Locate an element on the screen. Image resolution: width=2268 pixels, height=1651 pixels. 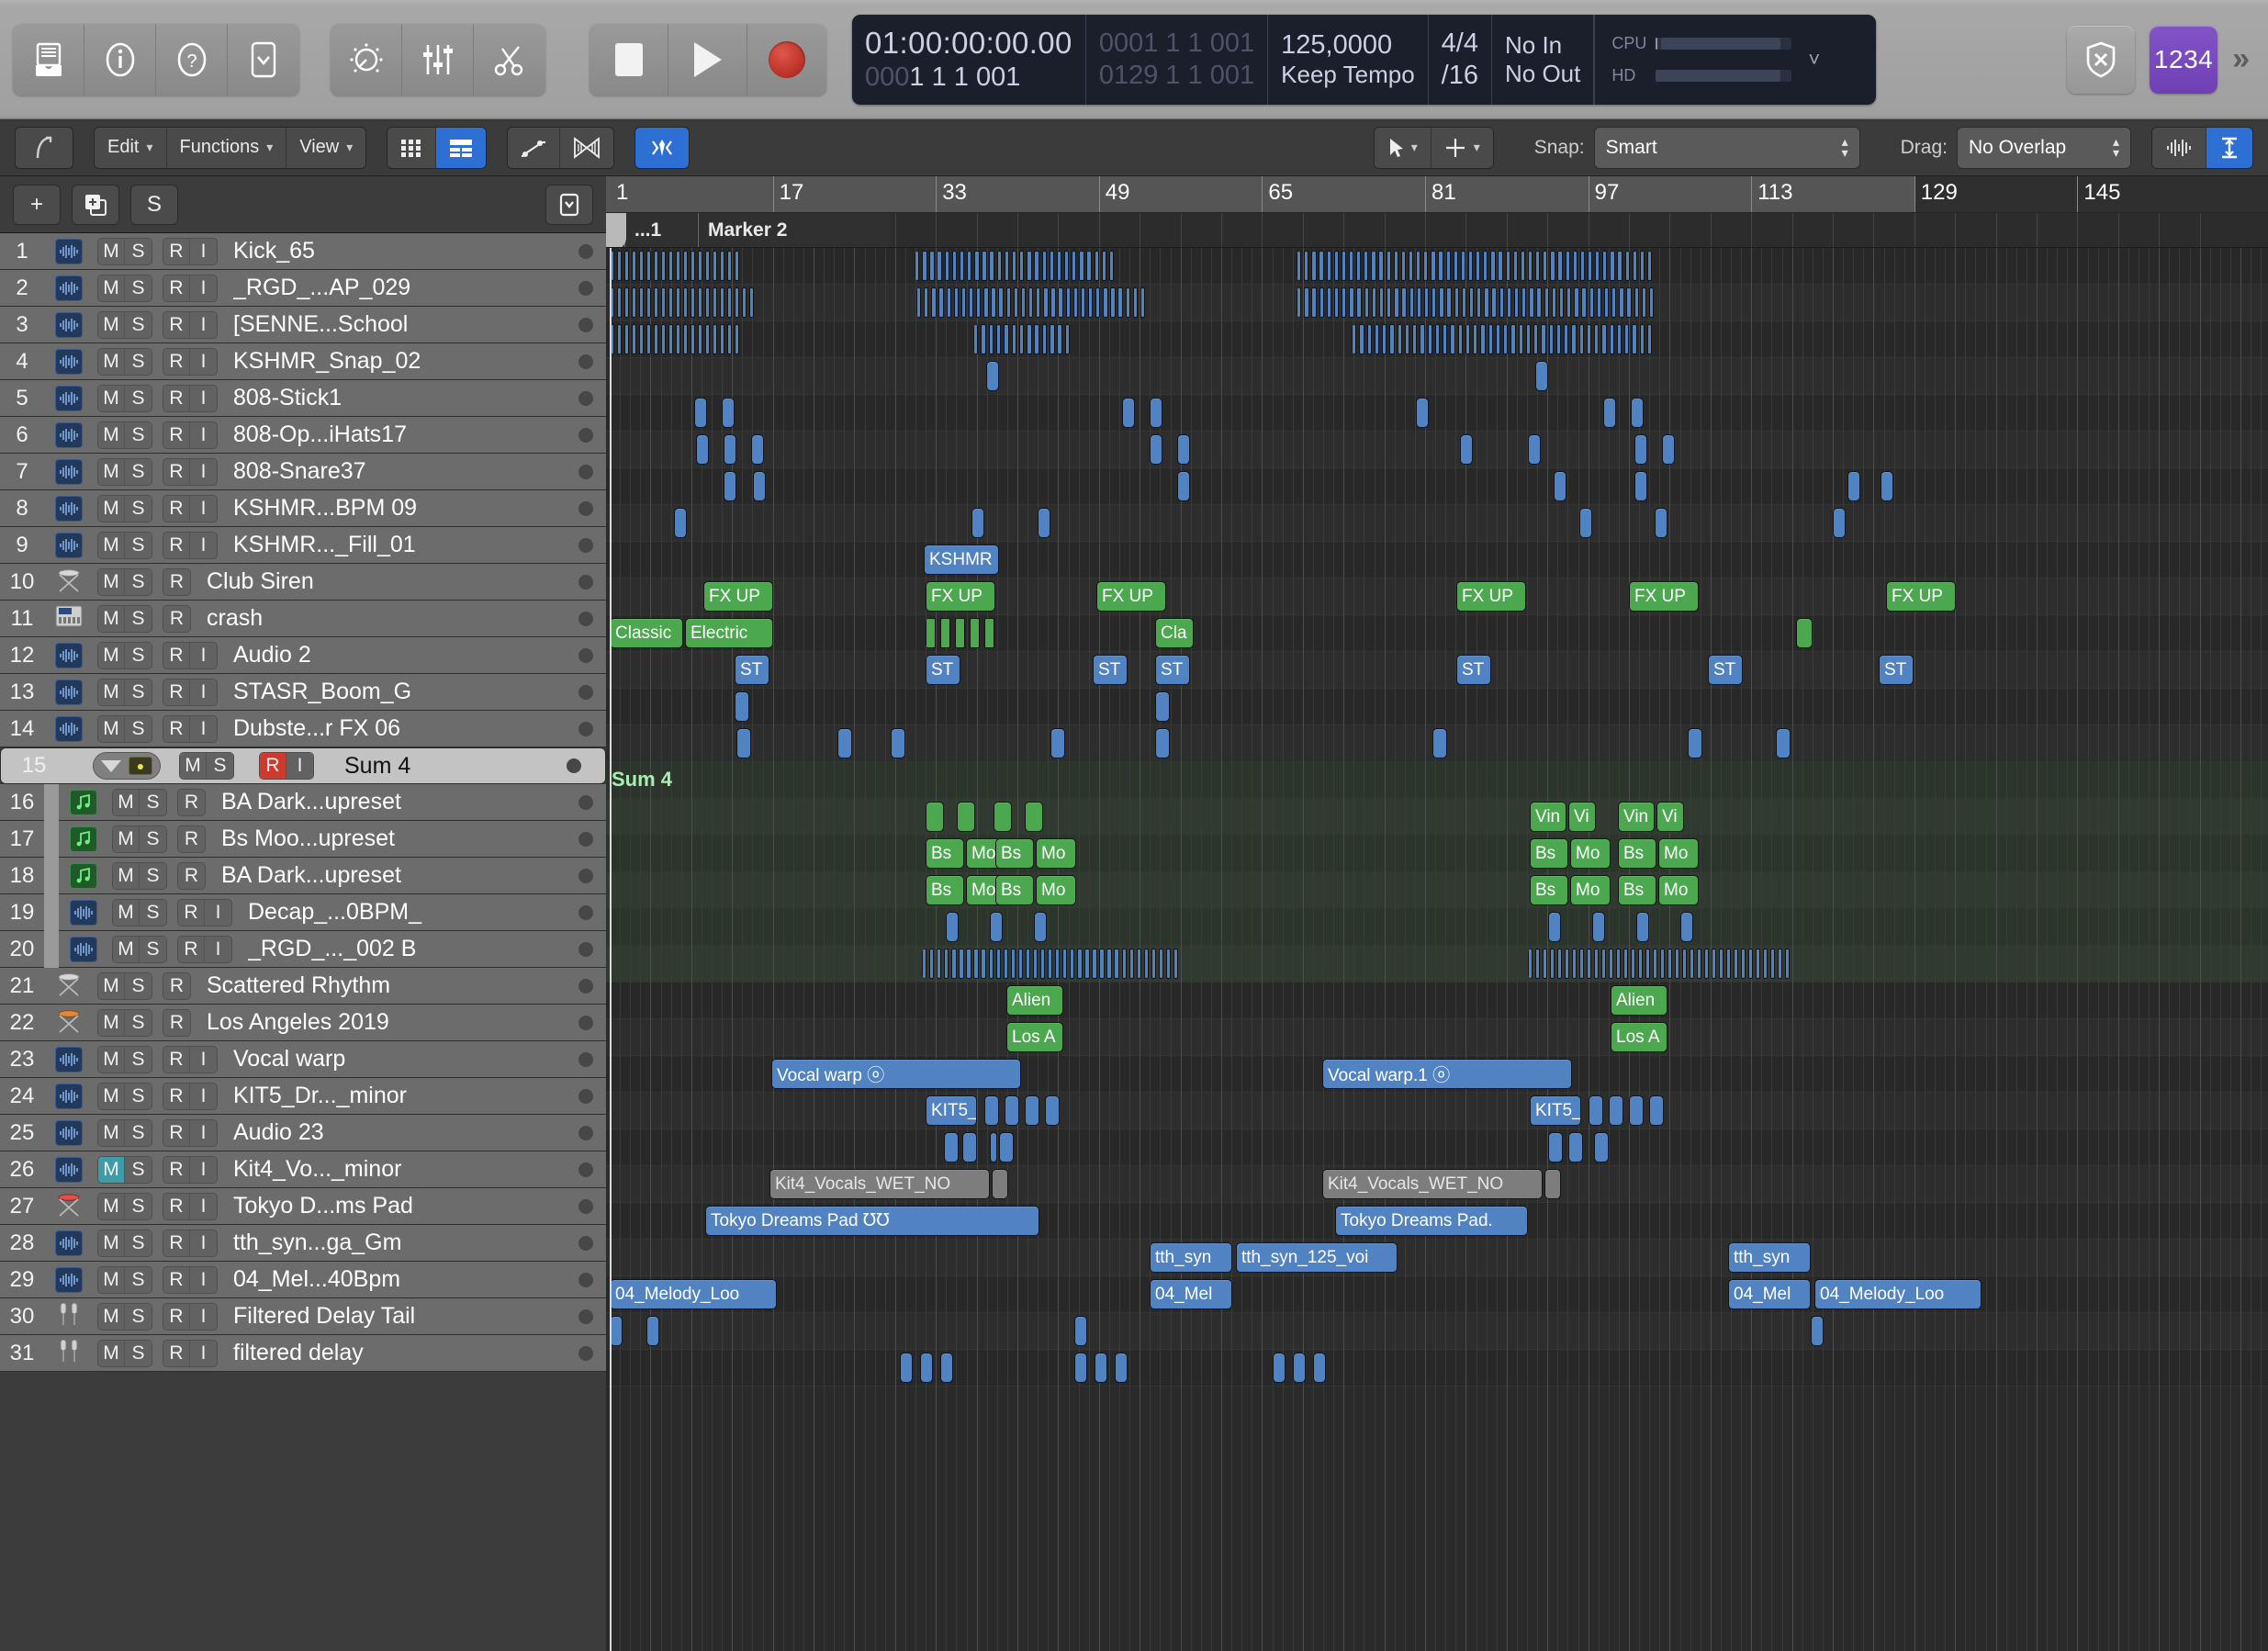
disclosure-triangle-icon is located at coordinates (111, 765).